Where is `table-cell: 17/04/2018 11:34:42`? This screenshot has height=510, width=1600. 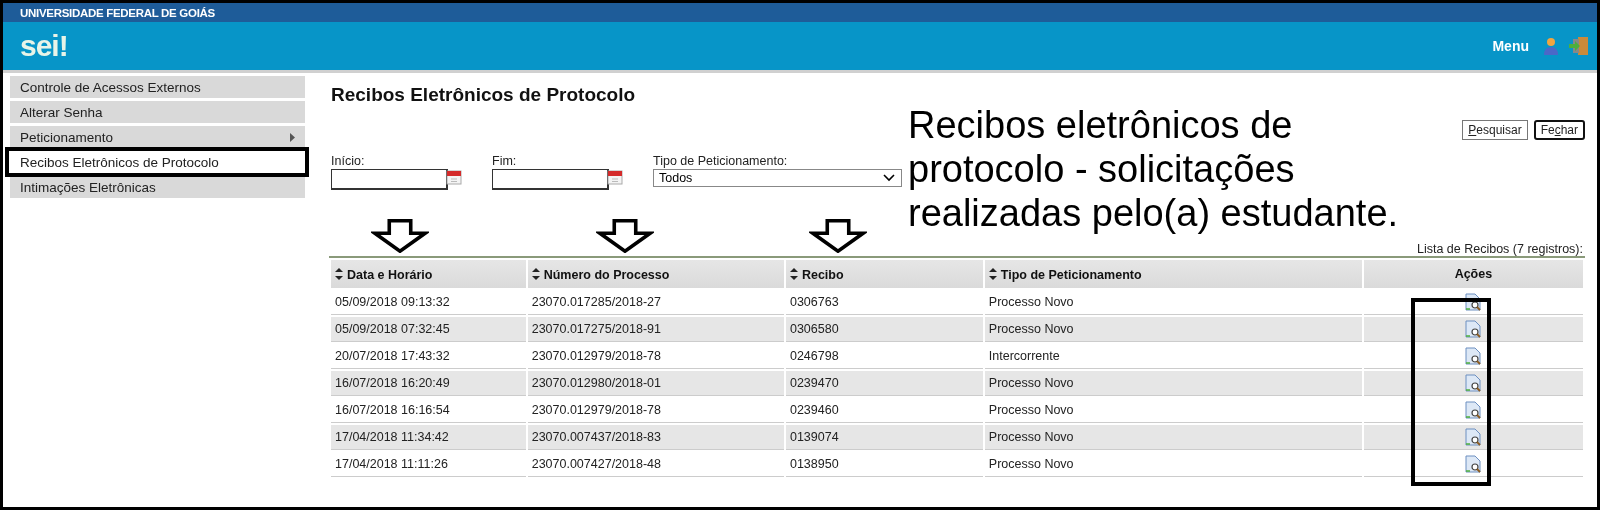 table-cell: 17/04/2018 11:34:42 is located at coordinates (428, 437).